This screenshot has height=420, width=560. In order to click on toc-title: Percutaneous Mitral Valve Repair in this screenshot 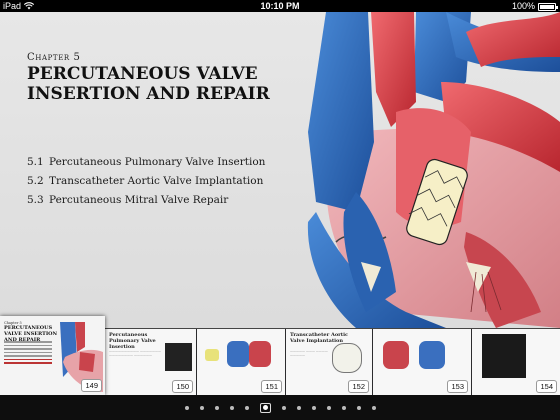, I will do `click(139, 200)`.